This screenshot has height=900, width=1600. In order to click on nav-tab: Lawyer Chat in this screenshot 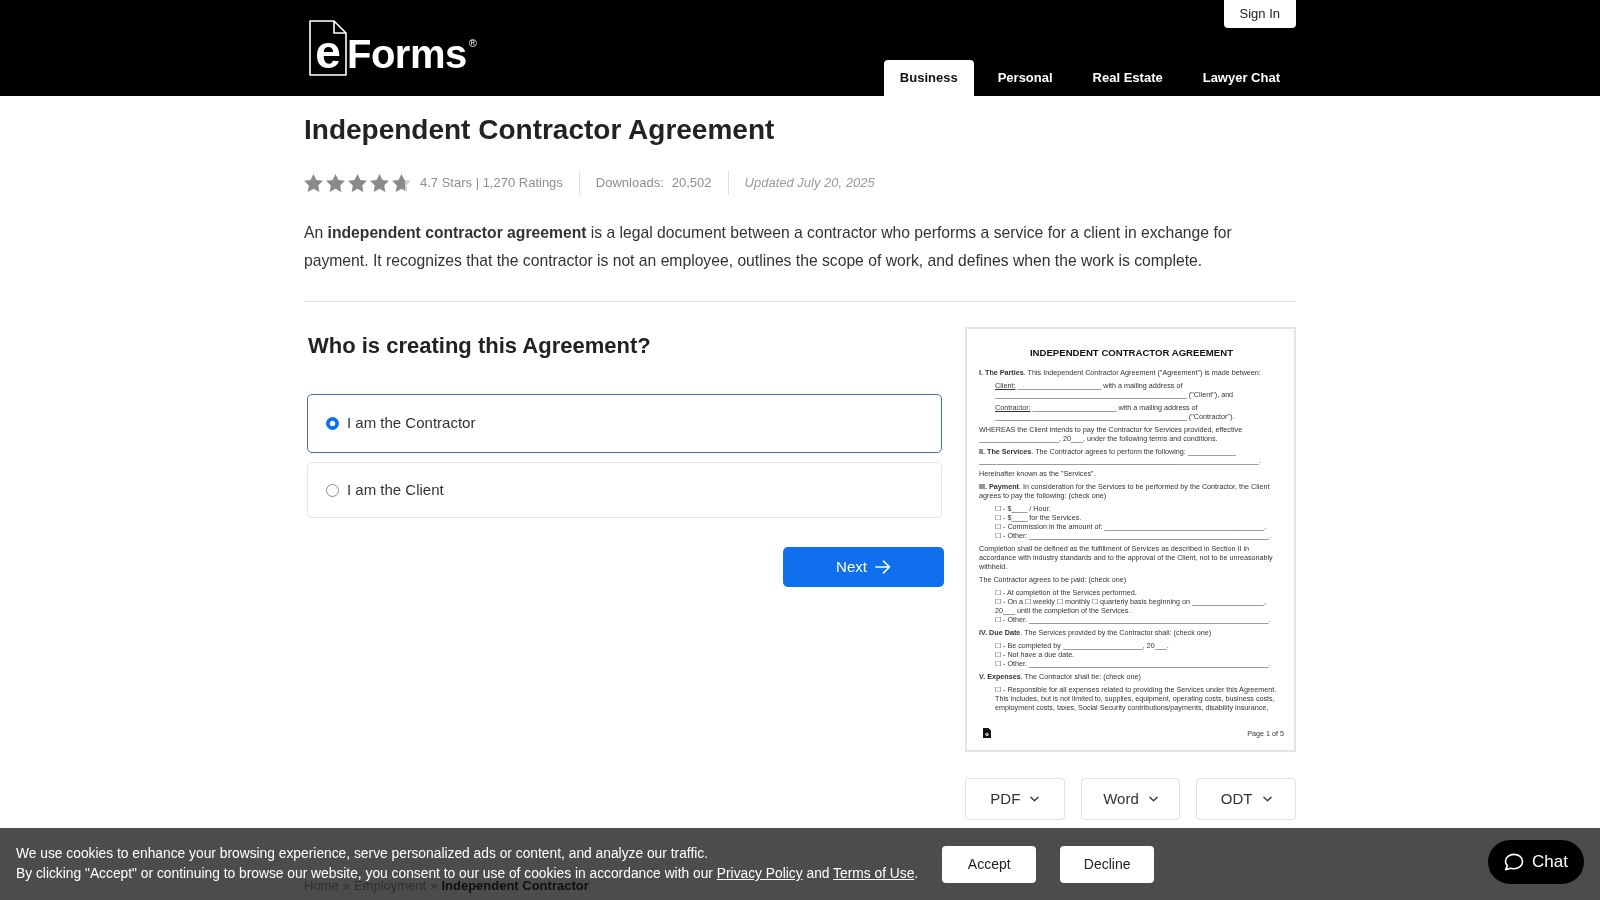, I will do `click(1241, 78)`.